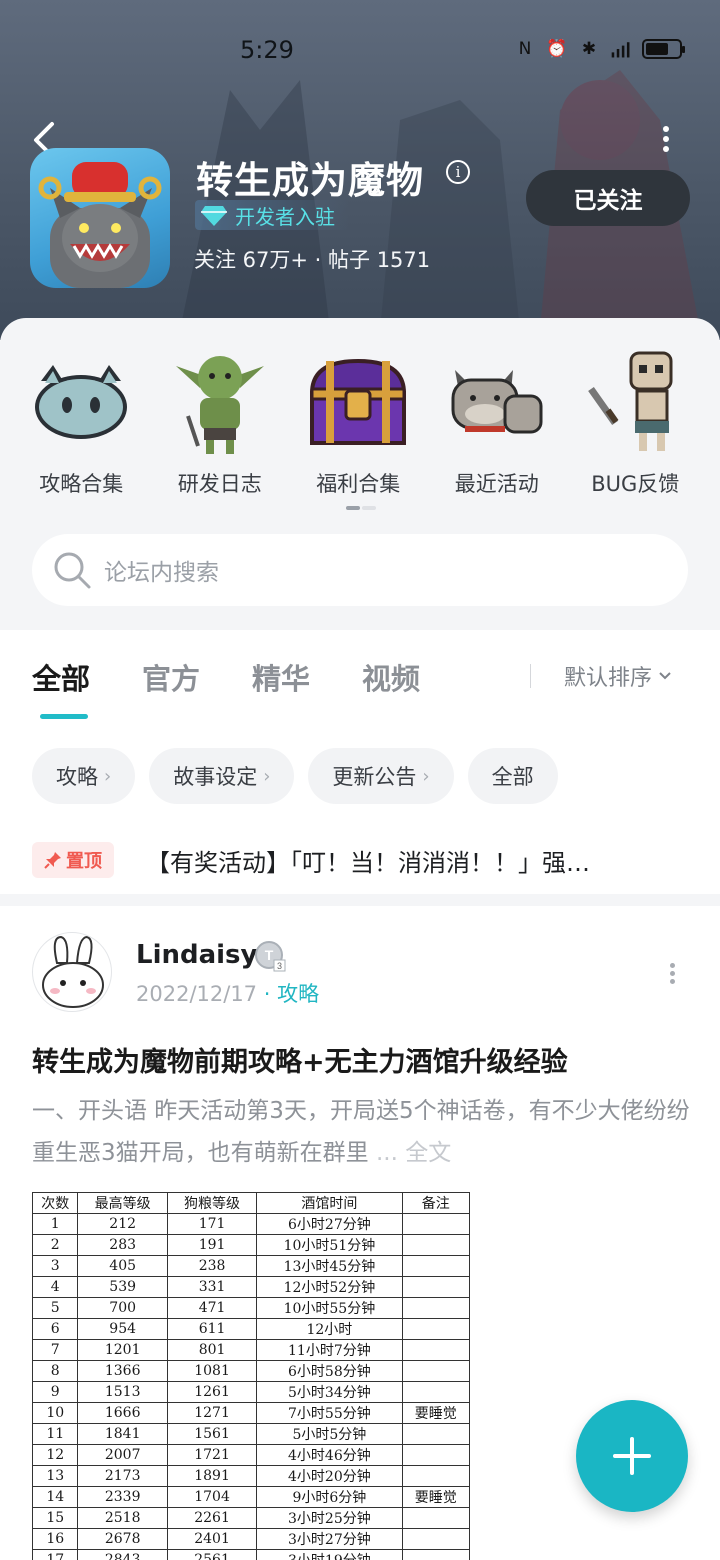 The width and height of the screenshot is (720, 1560). Describe the element at coordinates (55, 1329) in the screenshot. I see `table-cell: 6` at that location.